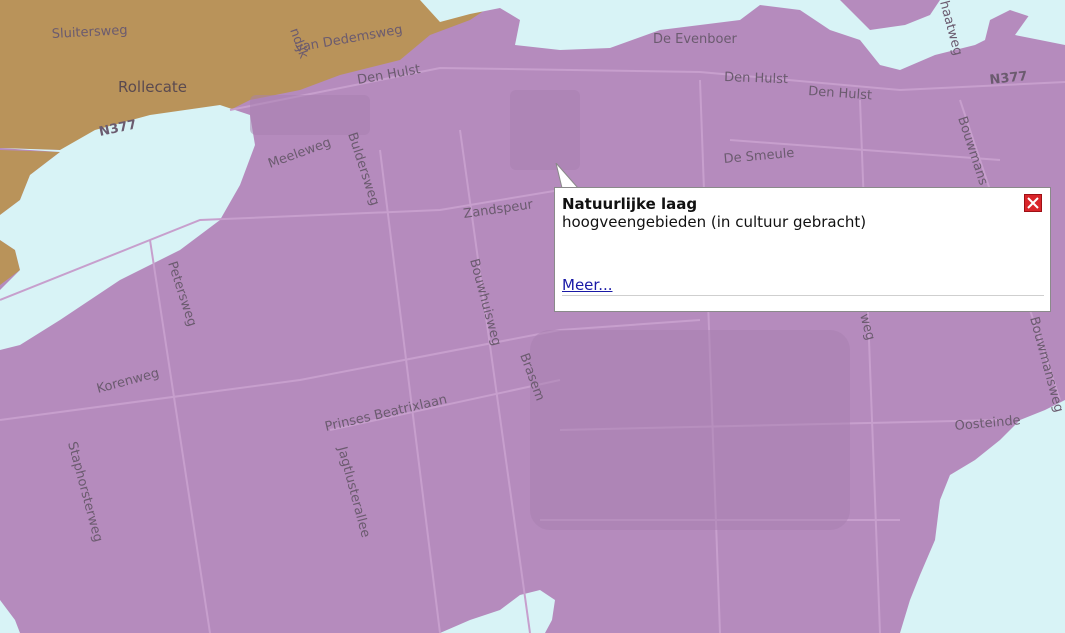 This screenshot has height=633, width=1065. What do you see at coordinates (714, 222) in the screenshot?
I see `popup-description: hoogveengebieden (in cultuur gebracht)` at bounding box center [714, 222].